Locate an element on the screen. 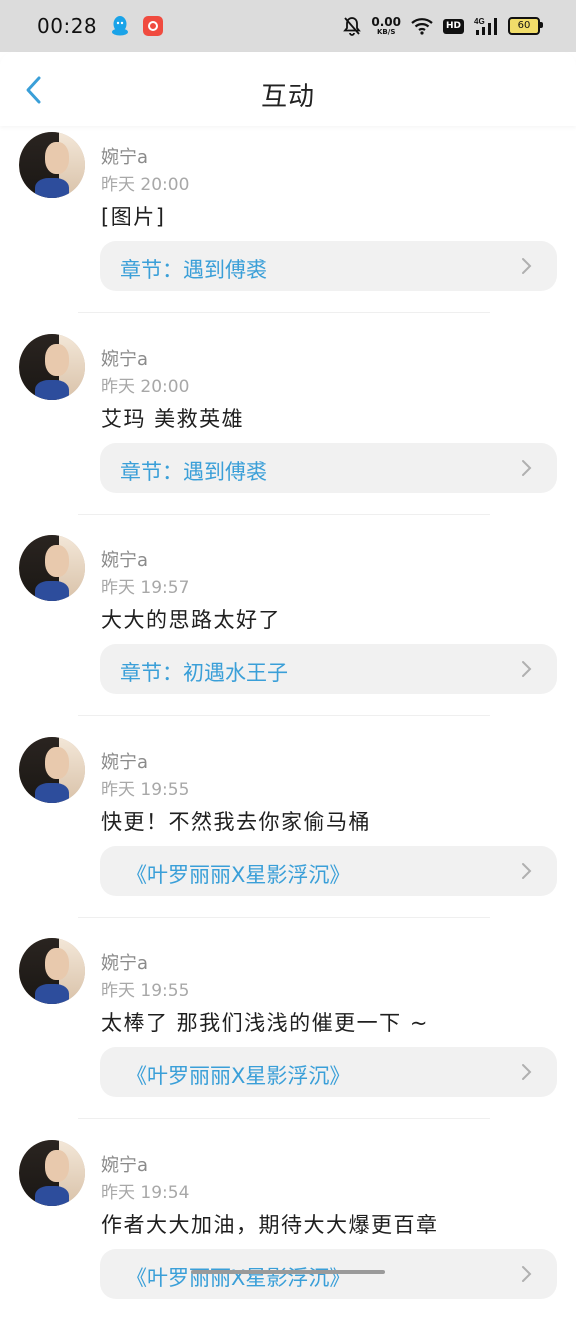 The image size is (576, 1335). header: 互动 is located at coordinates (288, 89).